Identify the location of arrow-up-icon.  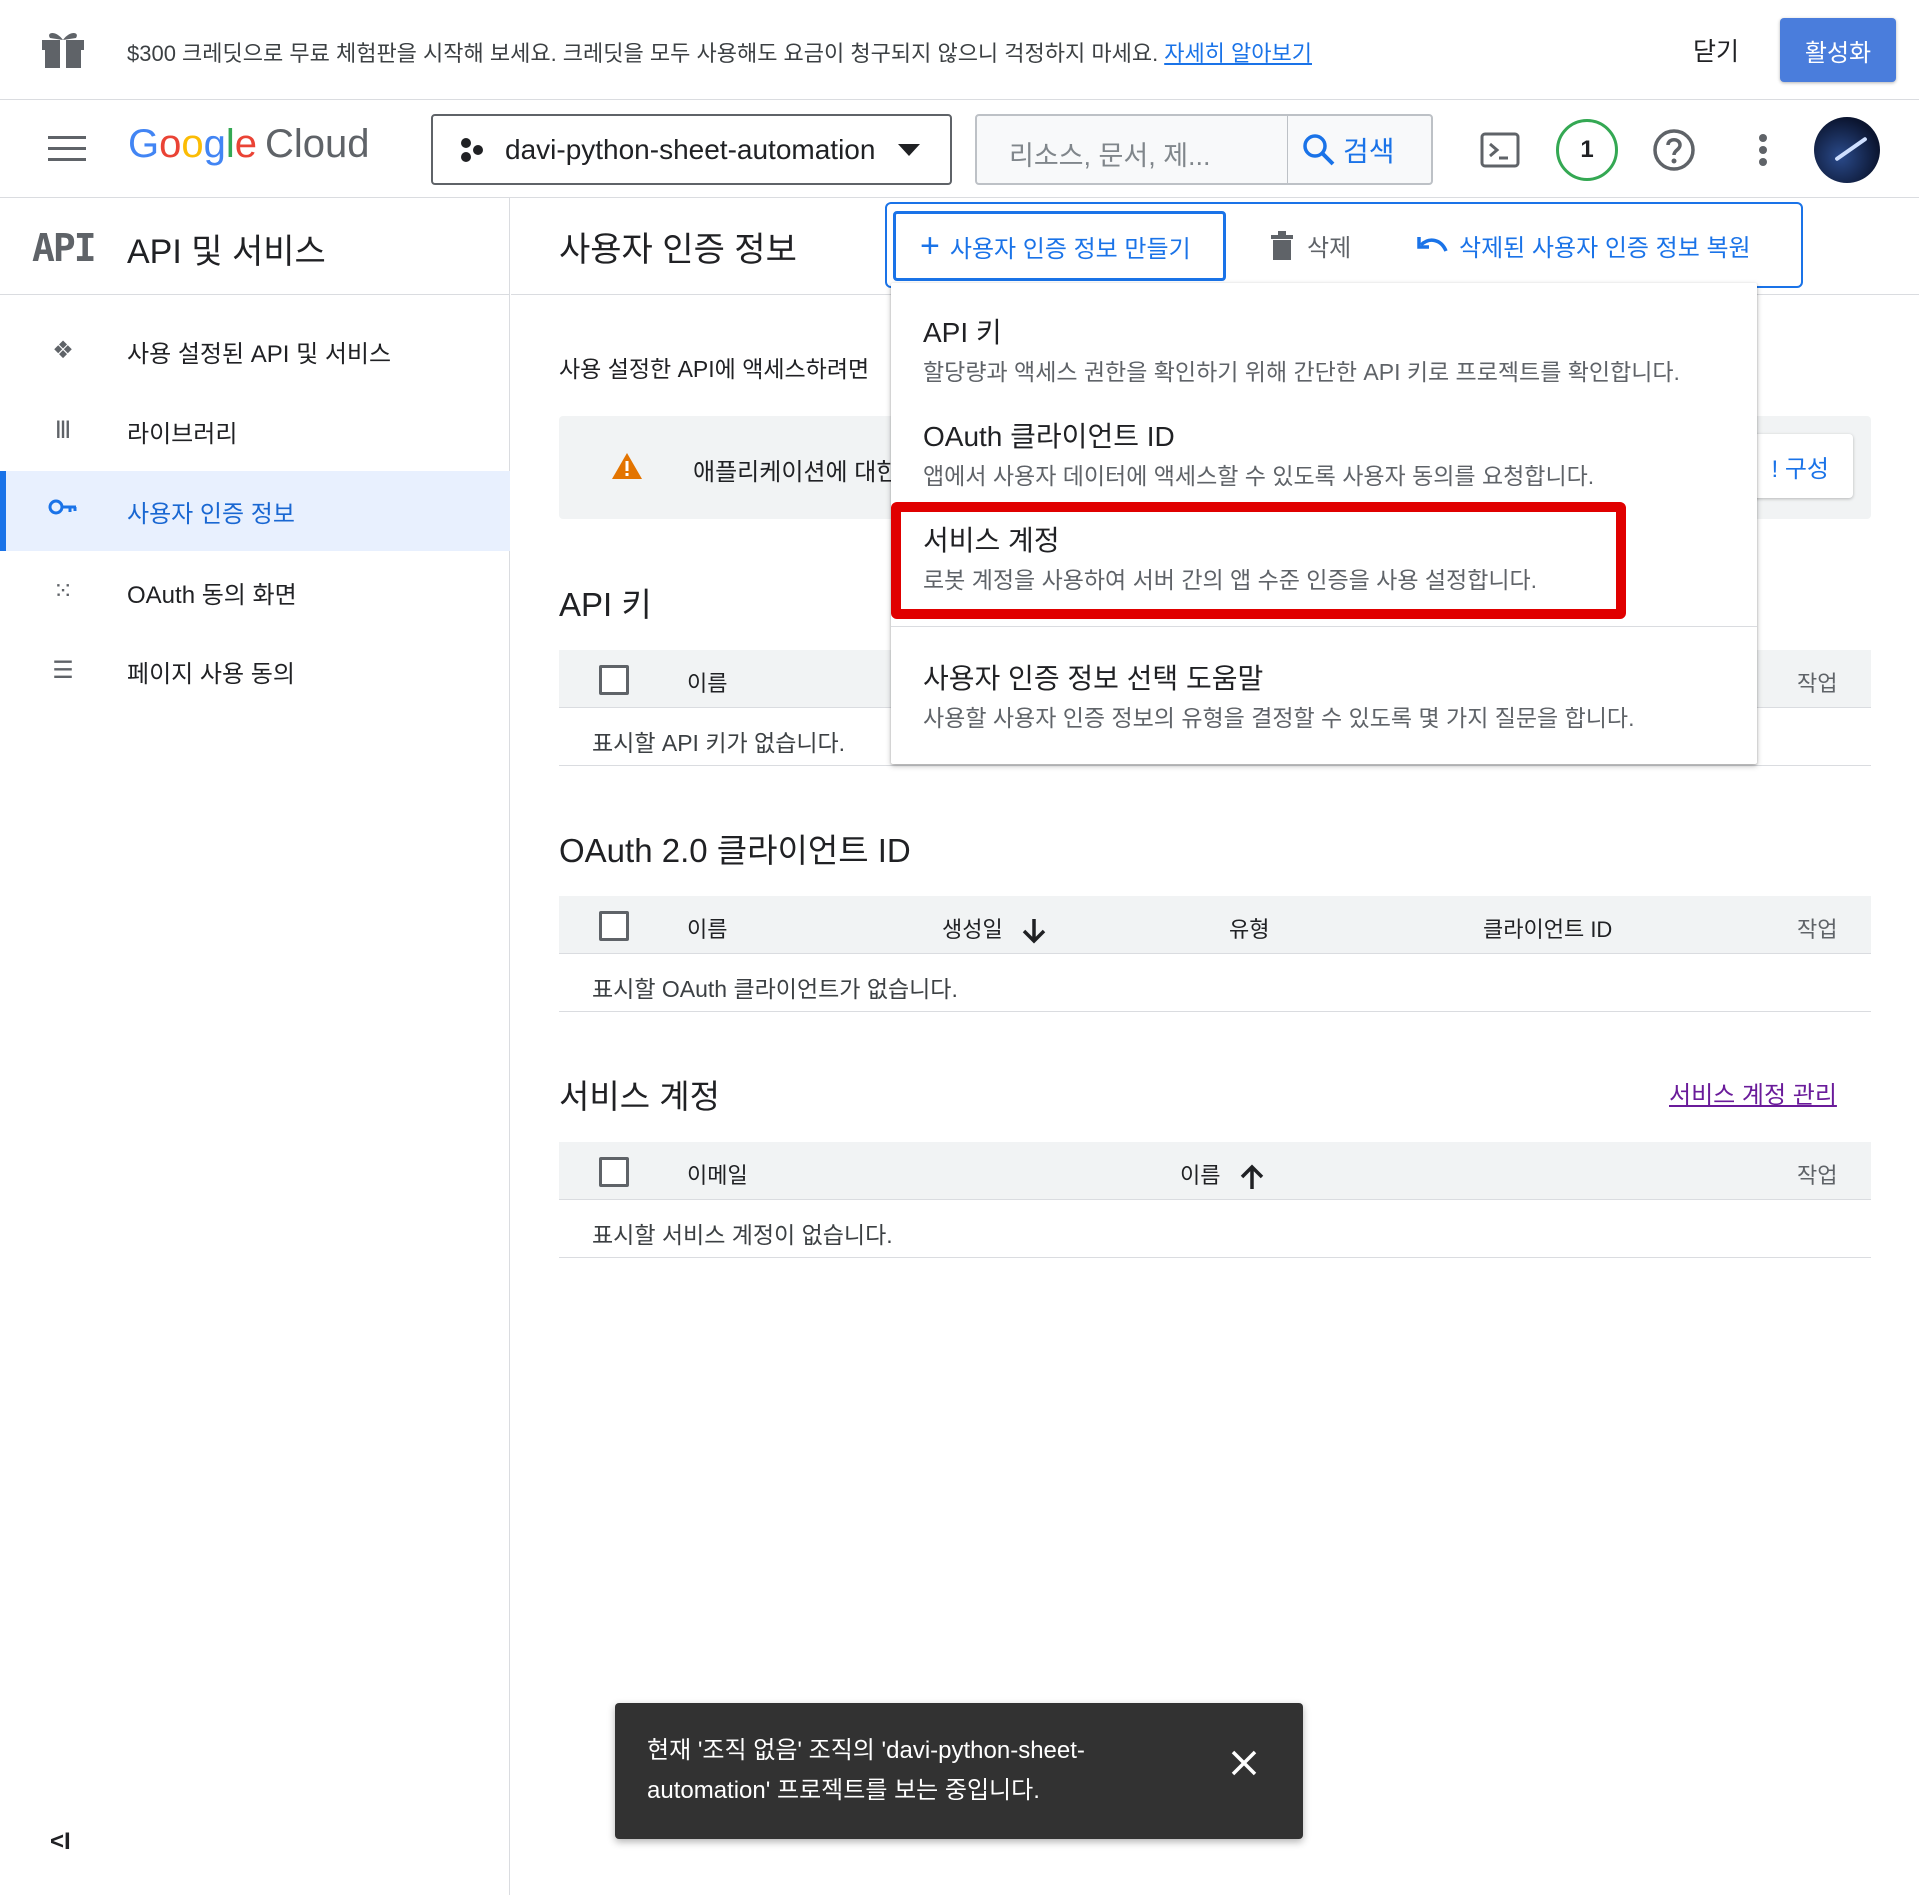
(1251, 1177).